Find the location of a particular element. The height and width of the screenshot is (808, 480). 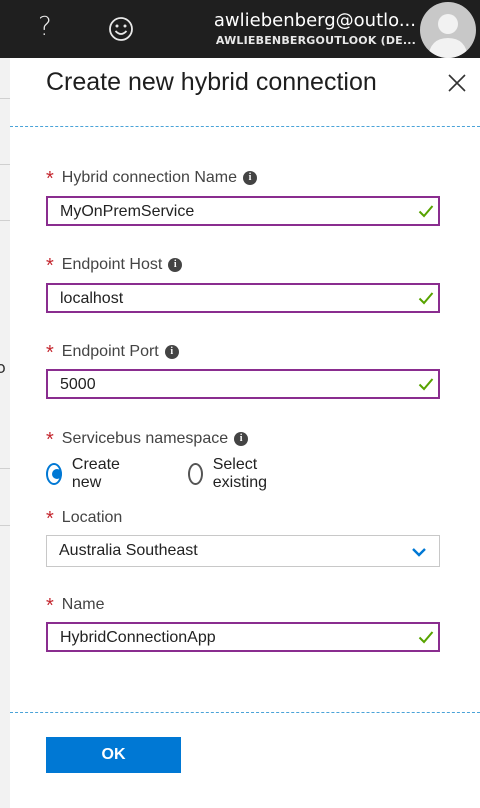

avatar-person-icon is located at coordinates (448, 36).